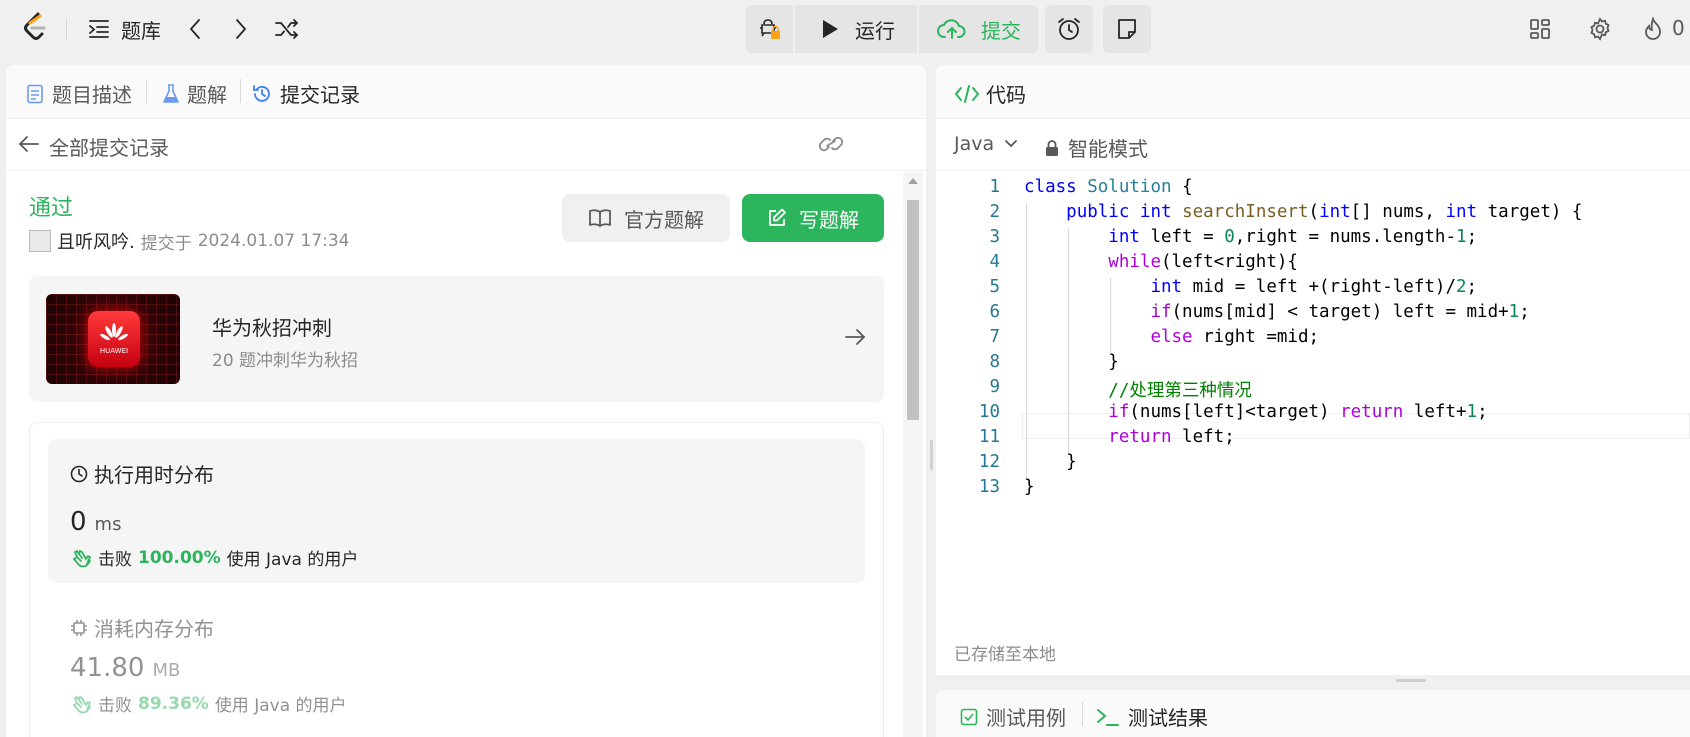 The width and height of the screenshot is (1690, 737). What do you see at coordinates (1314, 287) in the screenshot?
I see `code-text: int mid = left +(right-left)/2;` at bounding box center [1314, 287].